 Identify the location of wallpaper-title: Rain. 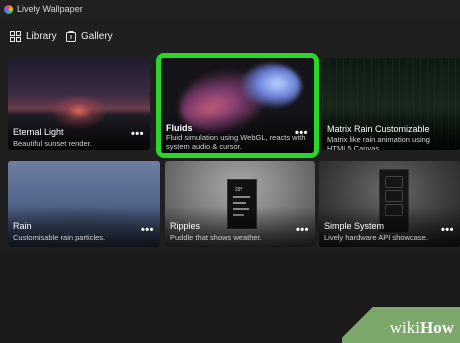
(22, 226).